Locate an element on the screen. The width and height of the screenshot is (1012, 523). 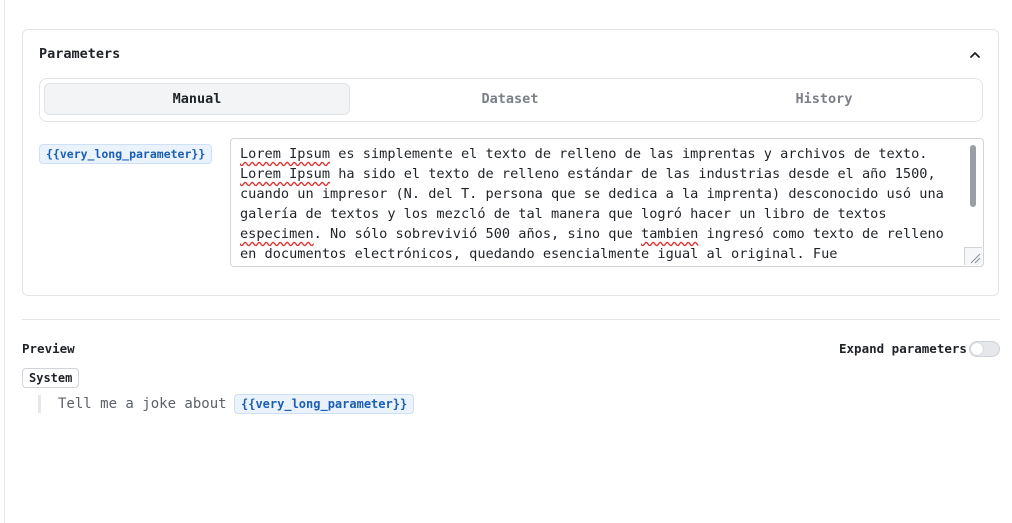
tab-dataset: Dataset is located at coordinates (510, 99).